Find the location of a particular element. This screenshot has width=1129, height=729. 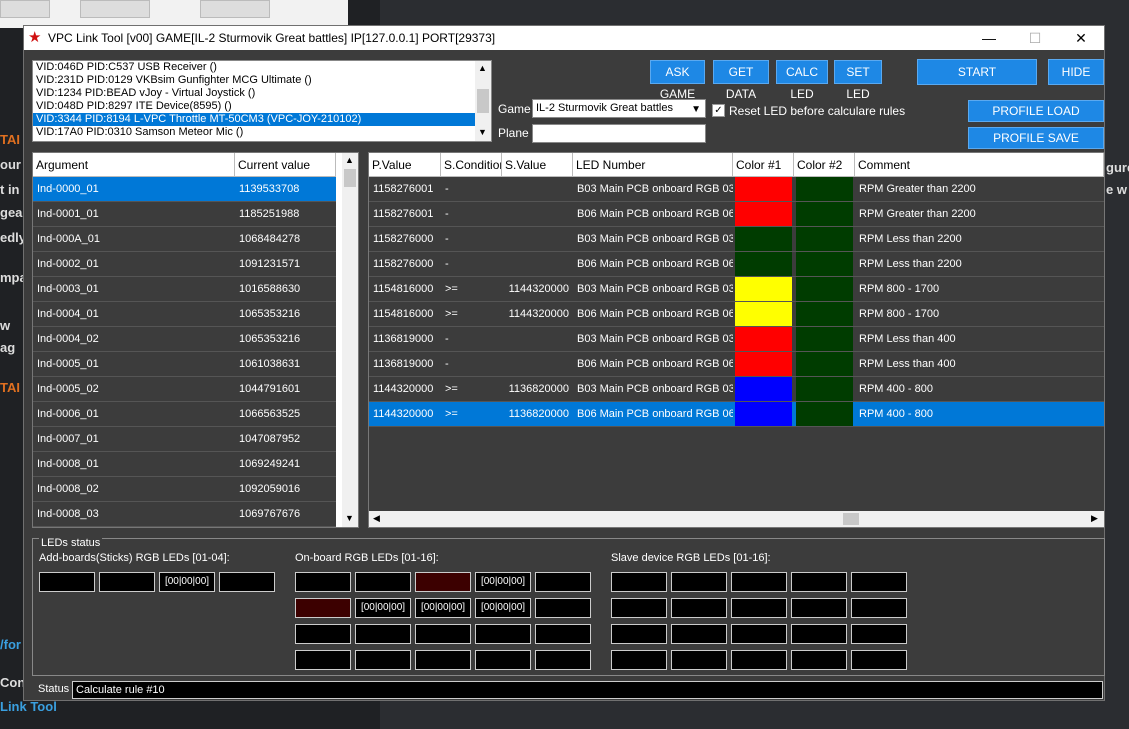

rules-header-led-number: LED Number is located at coordinates (653, 165).